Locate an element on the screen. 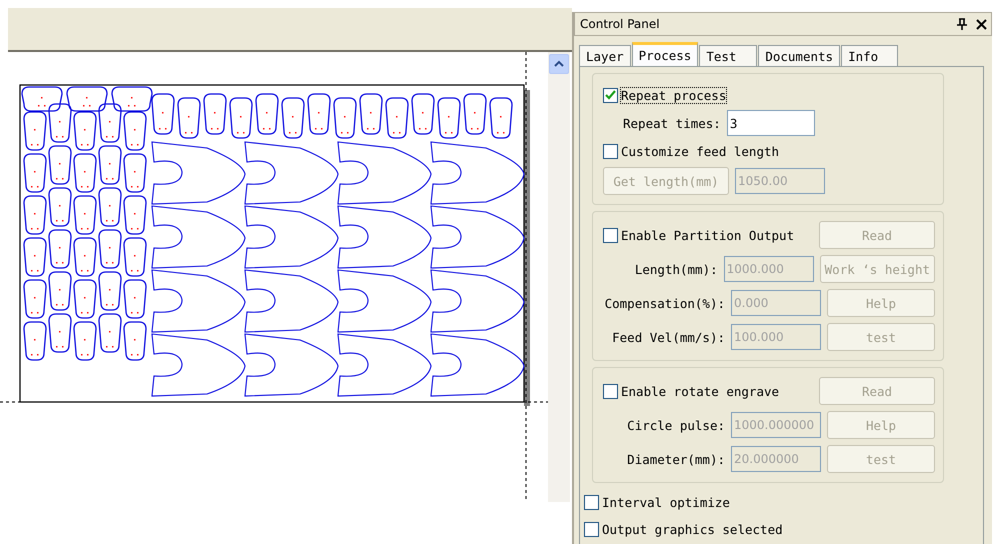 The width and height of the screenshot is (997, 544). checkbox-label: Repeat process is located at coordinates (673, 95).